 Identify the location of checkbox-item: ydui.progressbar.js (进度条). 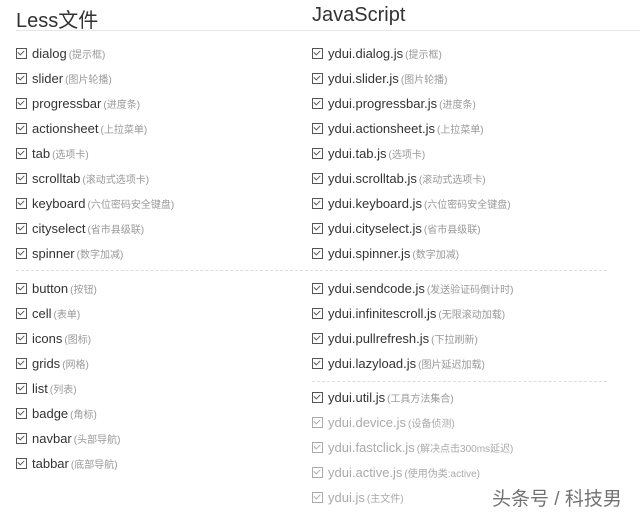
(394, 103).